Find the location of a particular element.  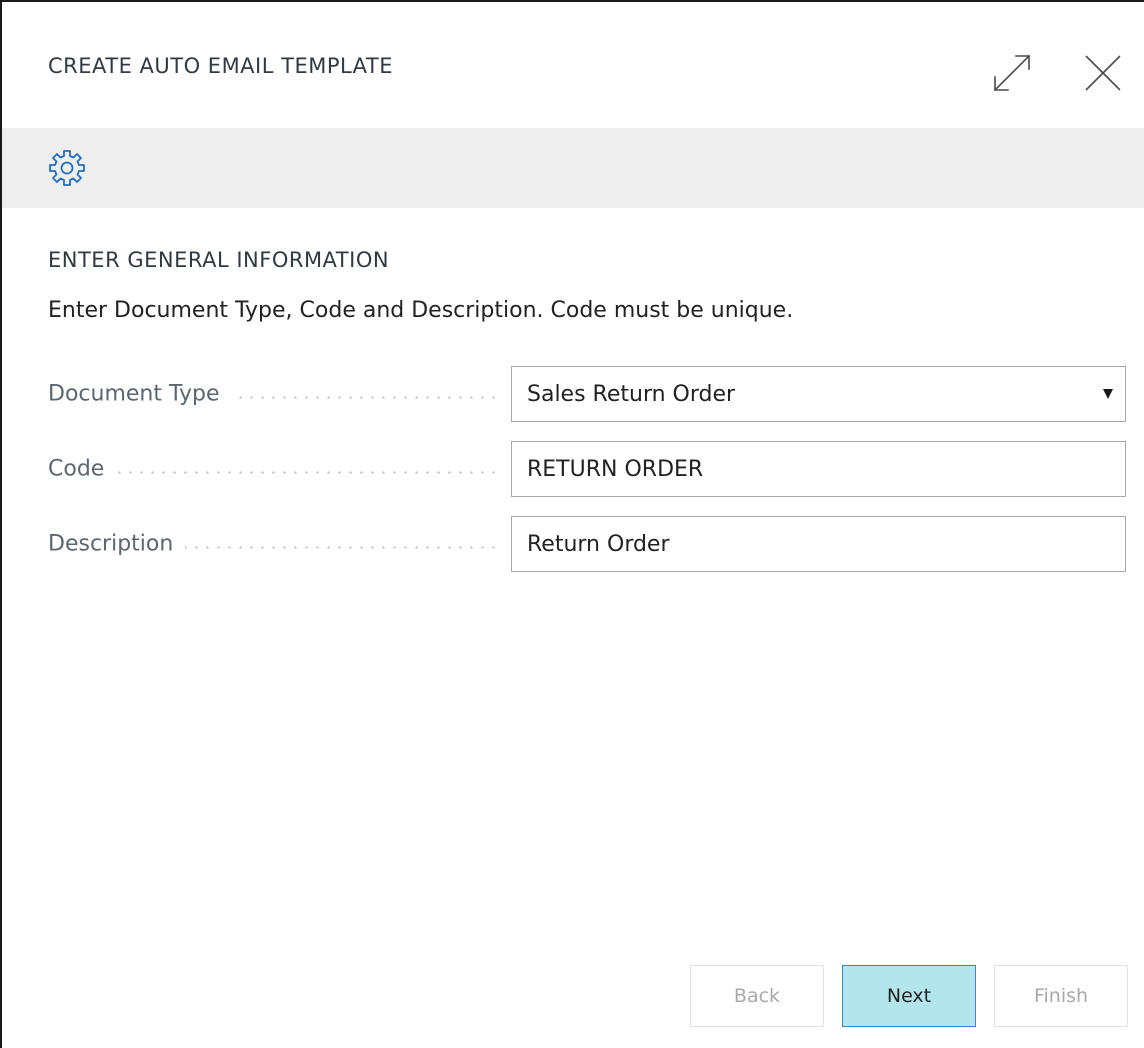

finish-button: Finish is located at coordinates (1061, 996).